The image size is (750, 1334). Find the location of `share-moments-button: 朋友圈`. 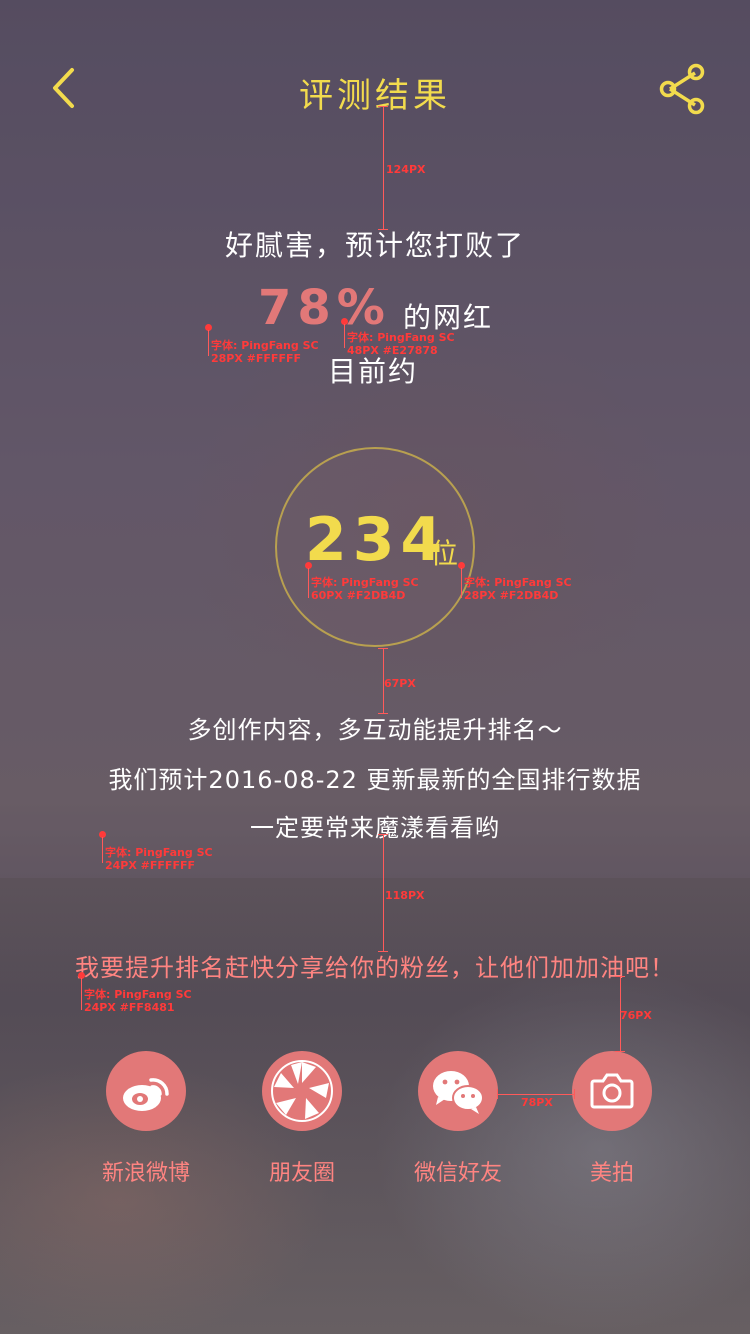

share-moments-button: 朋友圈 is located at coordinates (302, 1117).